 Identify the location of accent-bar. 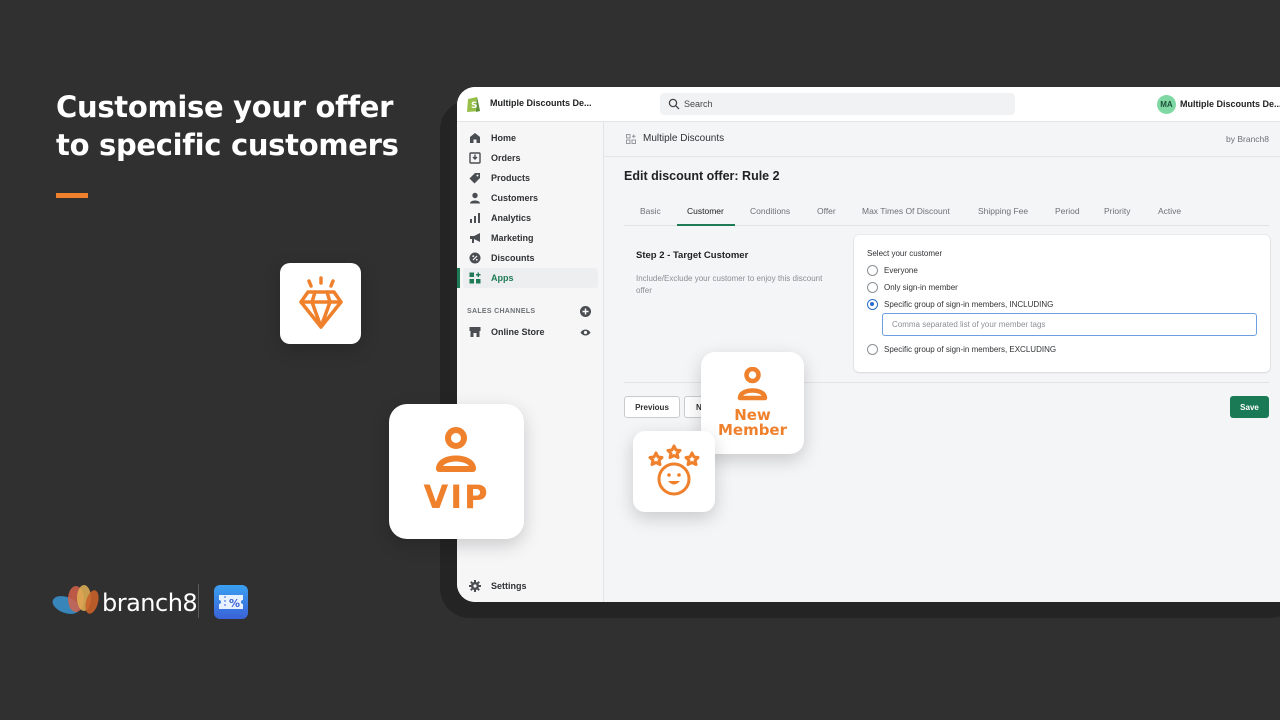
(72, 195).